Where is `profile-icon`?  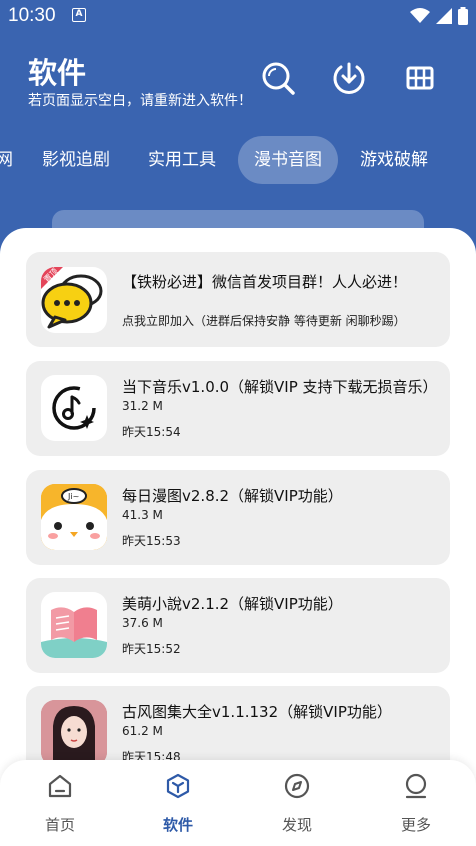 profile-icon is located at coordinates (416, 786).